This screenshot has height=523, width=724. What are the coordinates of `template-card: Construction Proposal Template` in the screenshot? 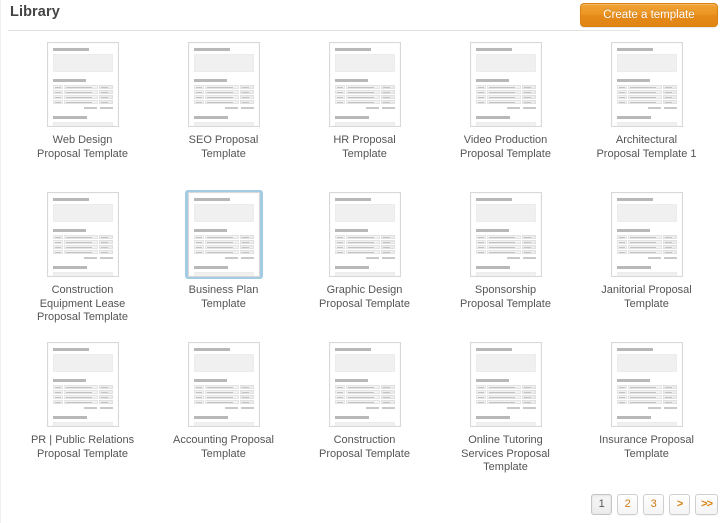 It's located at (364, 415).